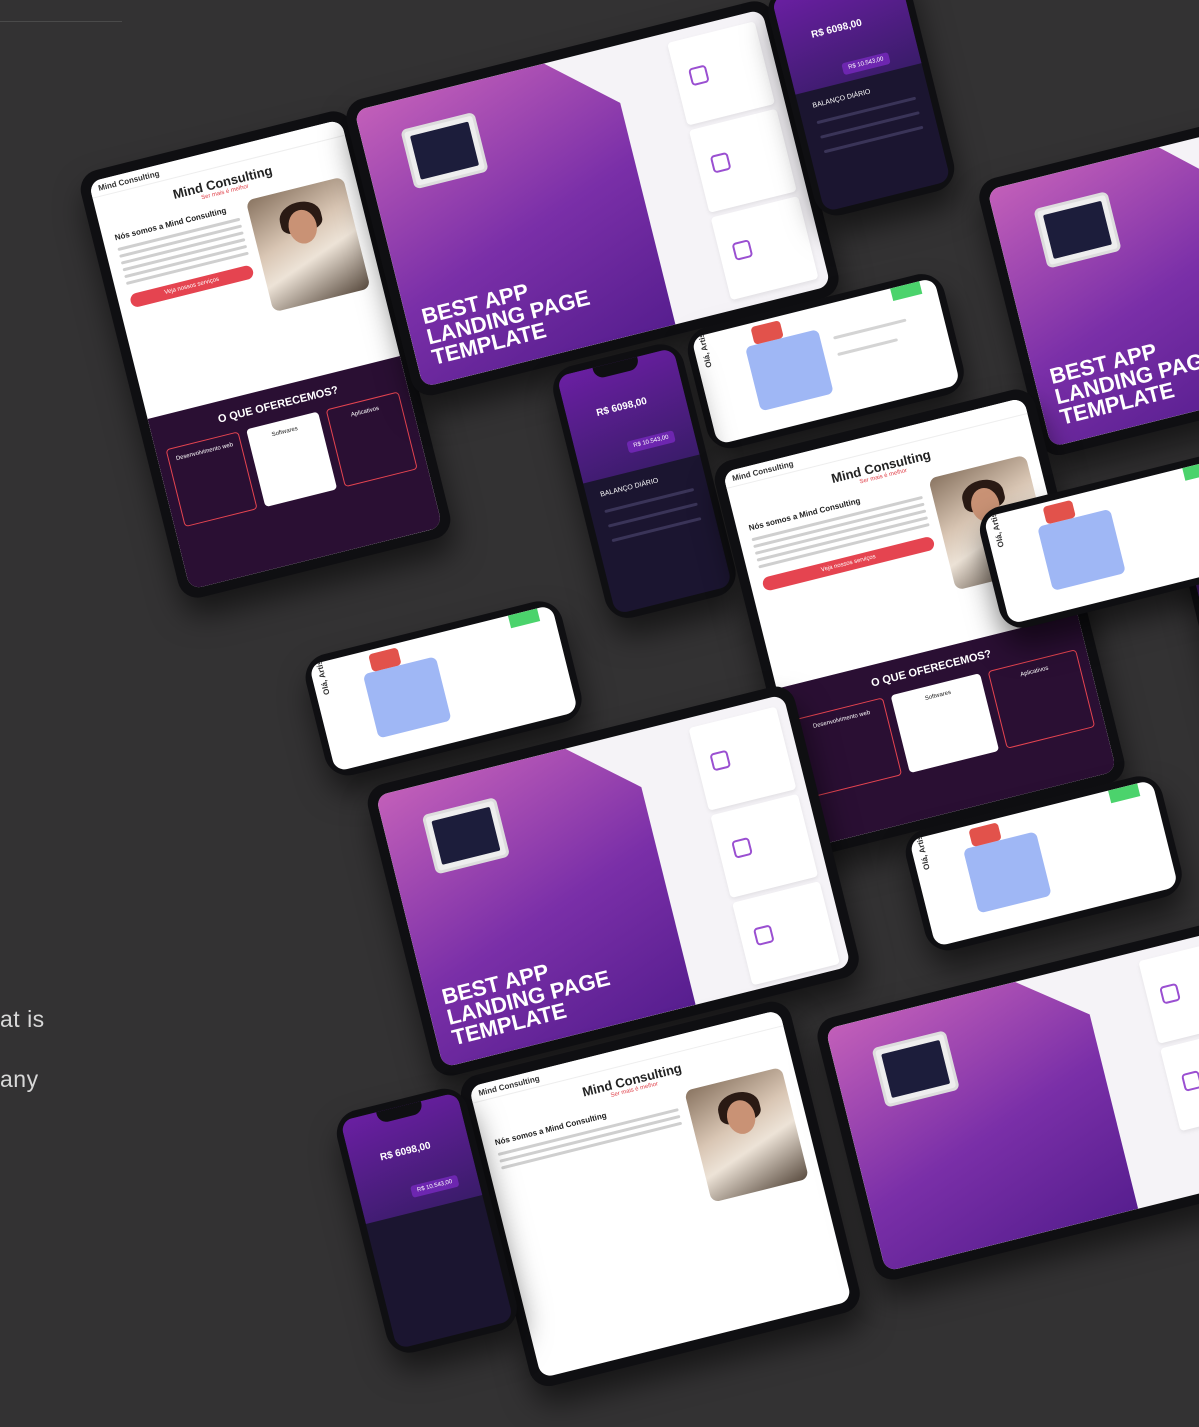  What do you see at coordinates (308, 244) in the screenshot?
I see `portrait-photo` at bounding box center [308, 244].